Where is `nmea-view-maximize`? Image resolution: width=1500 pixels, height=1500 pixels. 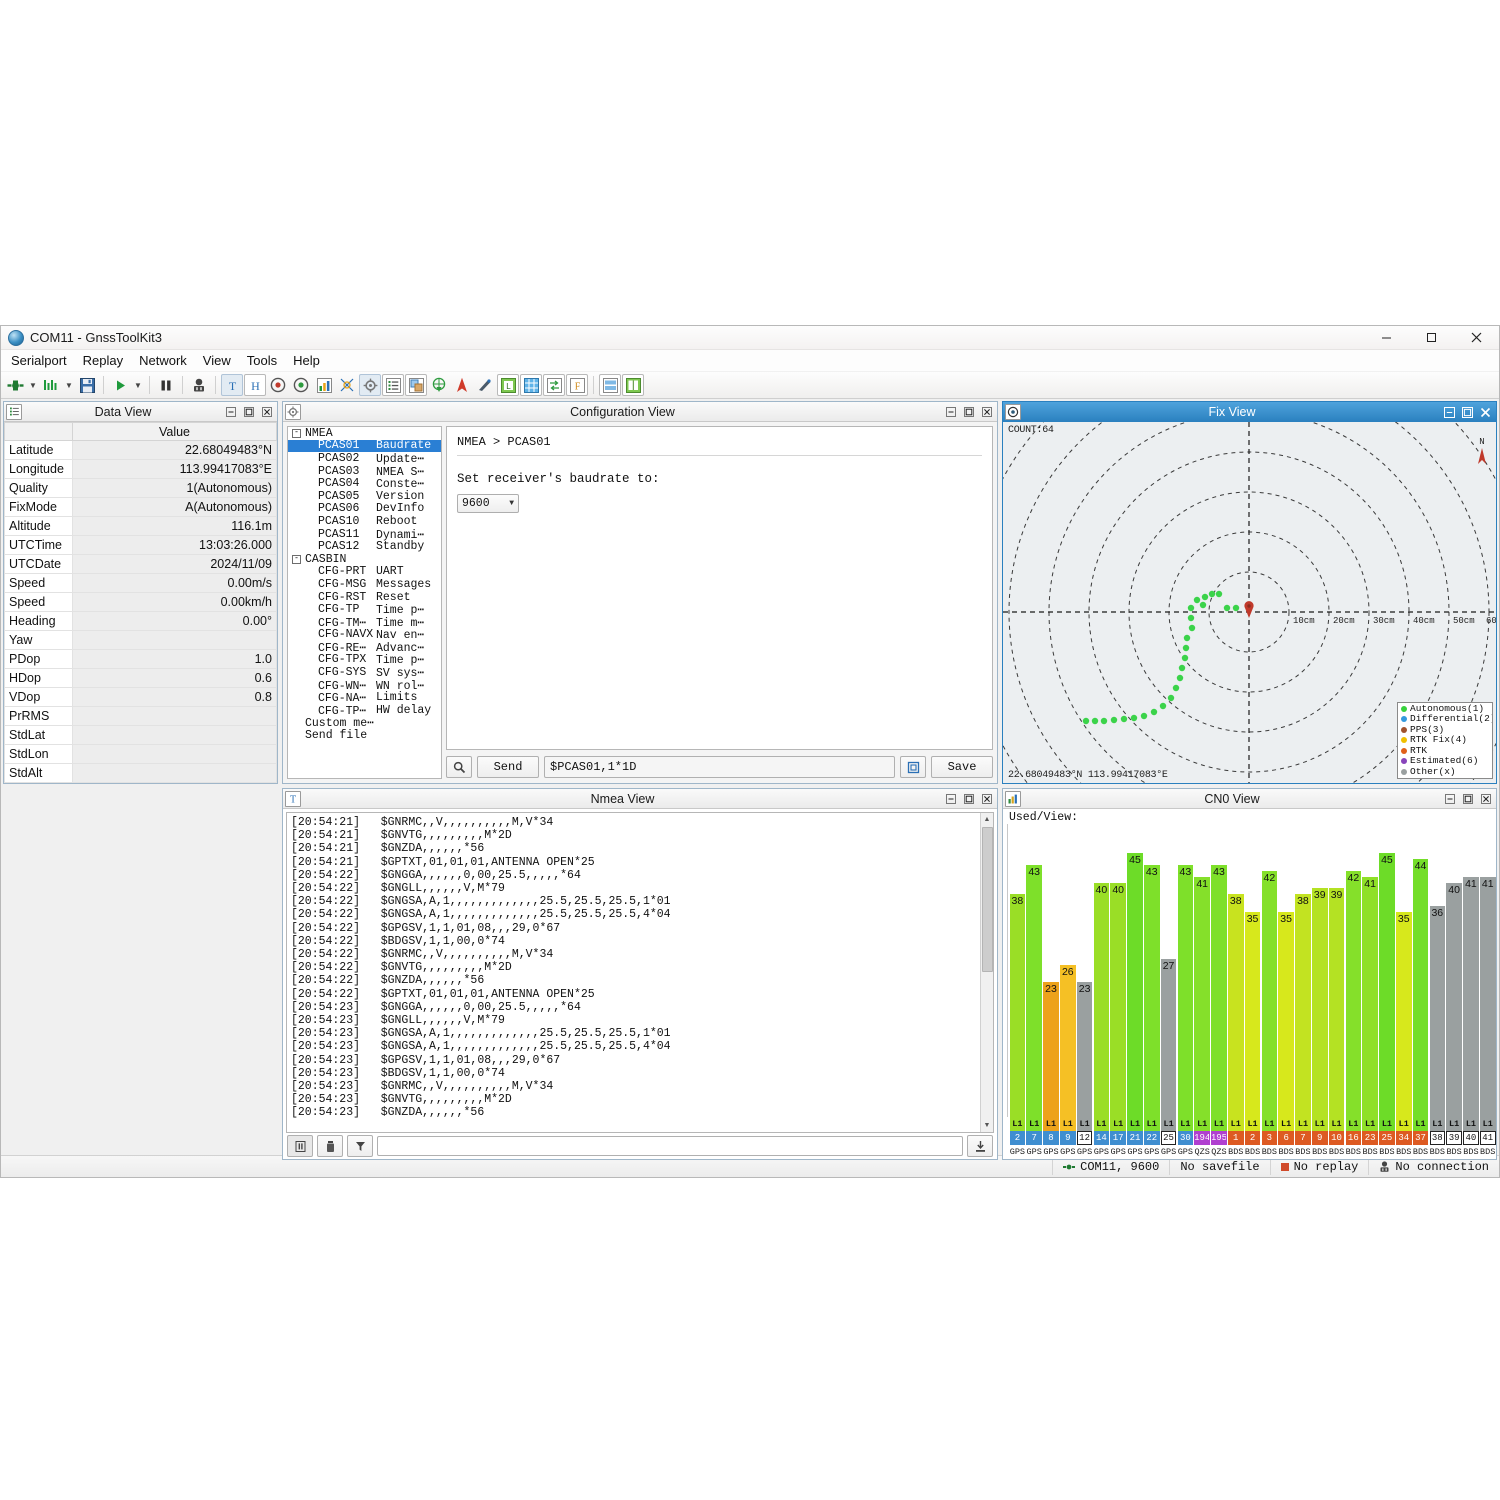
nmea-view-maximize is located at coordinates (968, 799).